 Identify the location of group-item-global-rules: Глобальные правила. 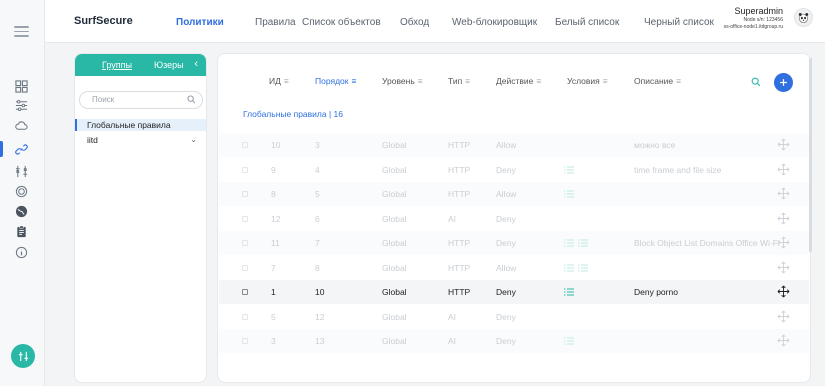
(140, 125).